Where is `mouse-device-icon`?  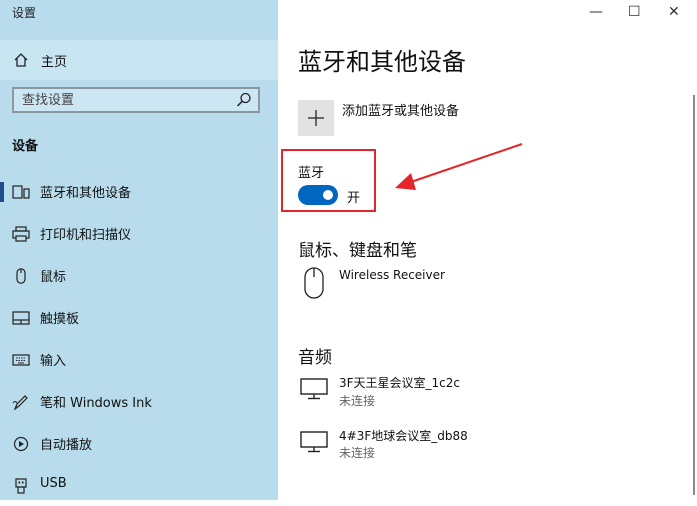
mouse-device-icon is located at coordinates (314, 283).